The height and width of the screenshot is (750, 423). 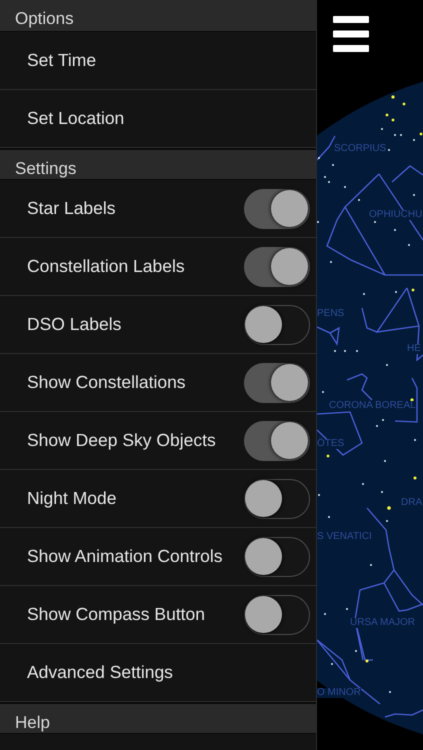 What do you see at coordinates (116, 614) in the screenshot?
I see `setting-label: Show Compass Button` at bounding box center [116, 614].